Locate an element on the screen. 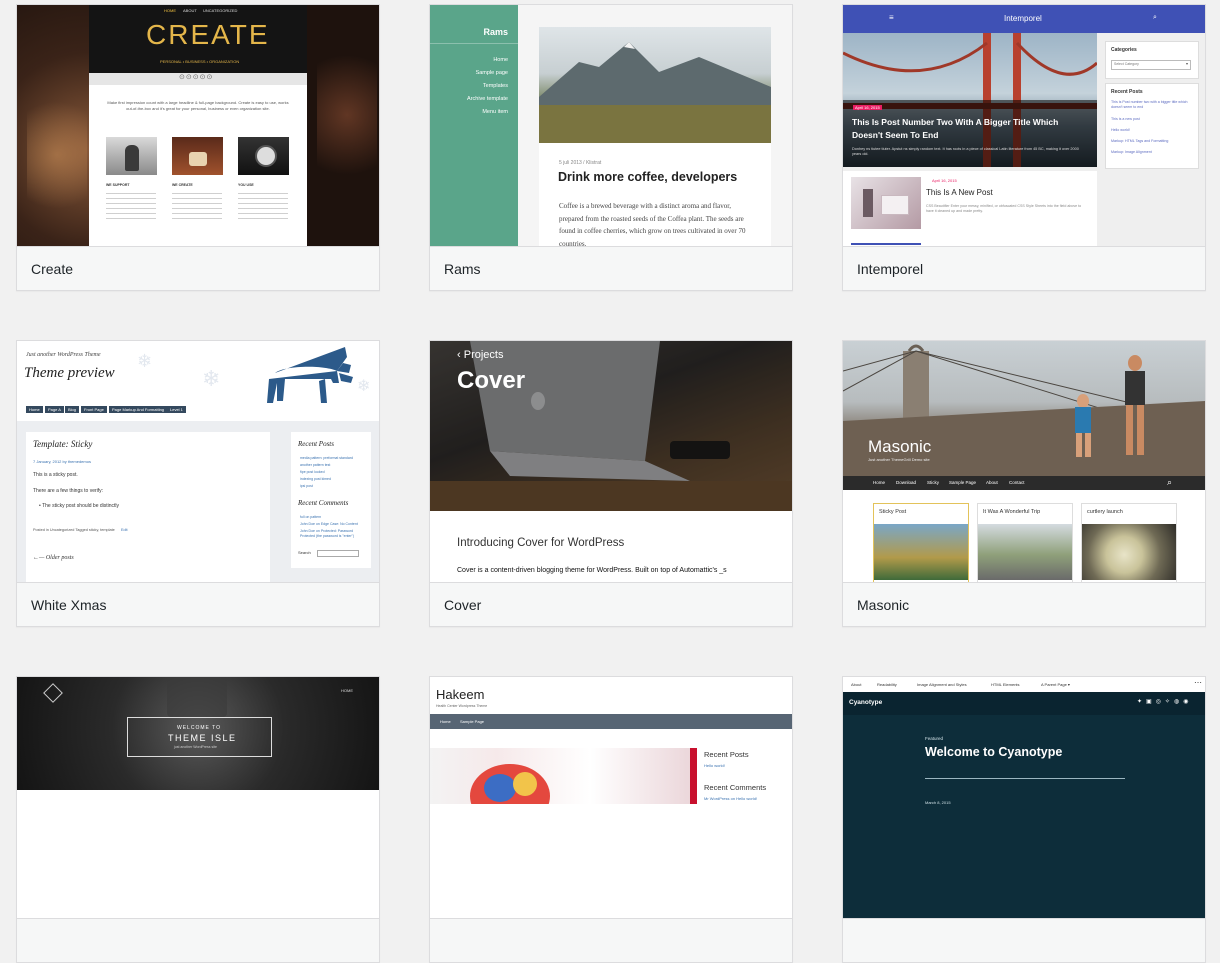 The width and height of the screenshot is (1220, 963). feature-title-3: YOU USE is located at coordinates (246, 185).